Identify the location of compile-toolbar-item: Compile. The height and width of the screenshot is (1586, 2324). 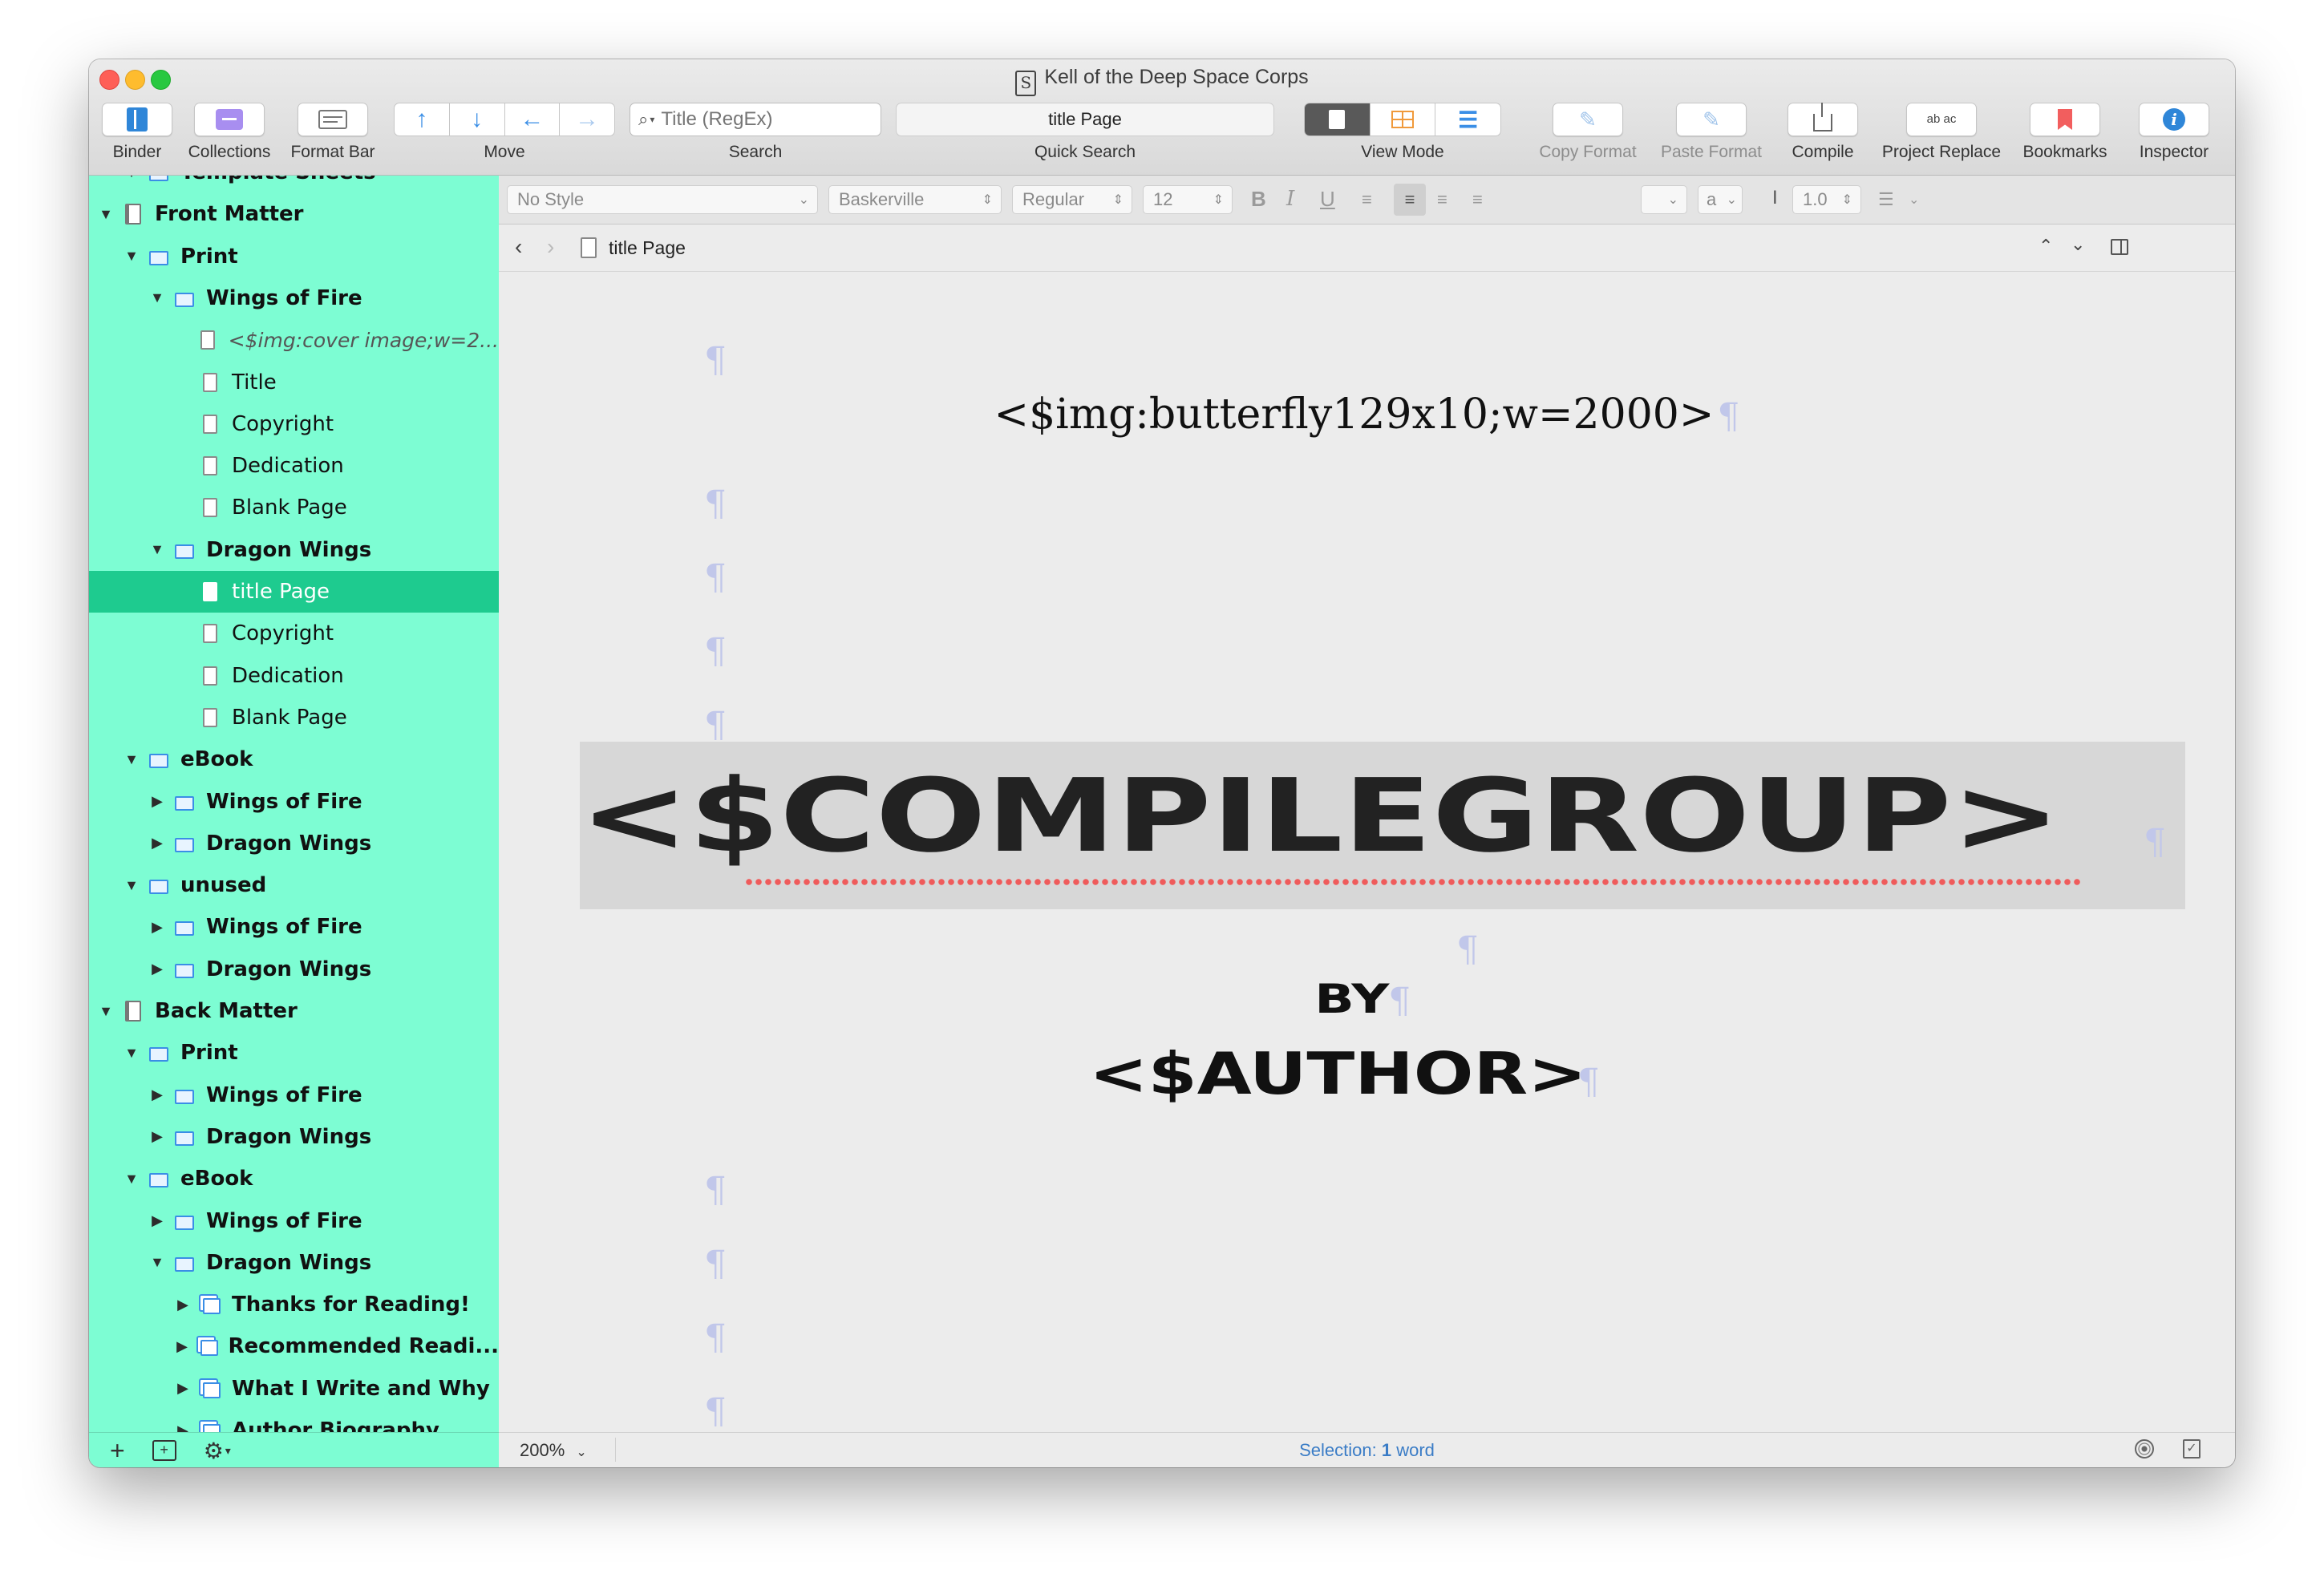
(1823, 132).